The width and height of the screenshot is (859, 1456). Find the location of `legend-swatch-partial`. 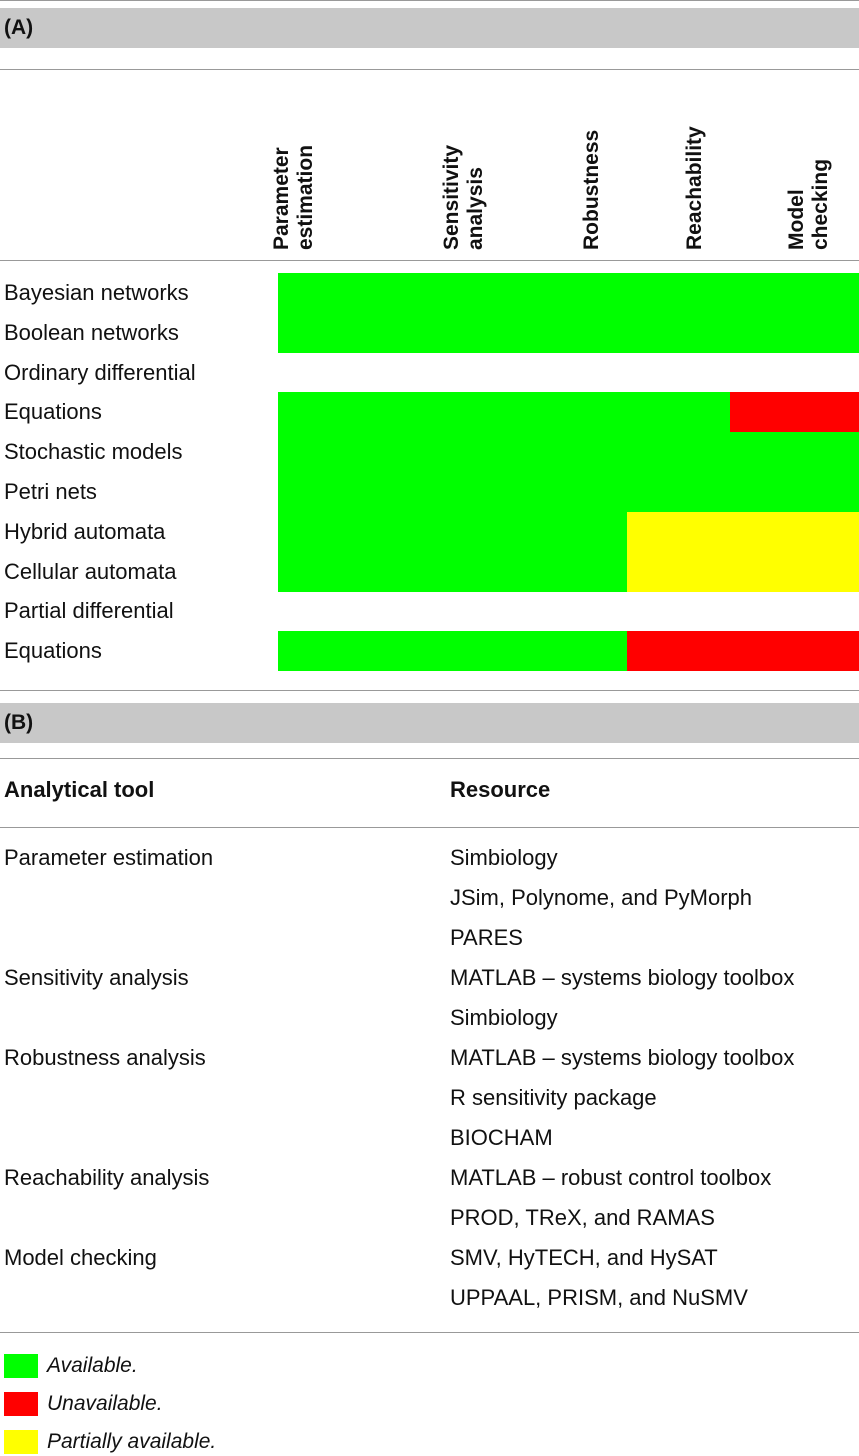

legend-swatch-partial is located at coordinates (21, 1442).